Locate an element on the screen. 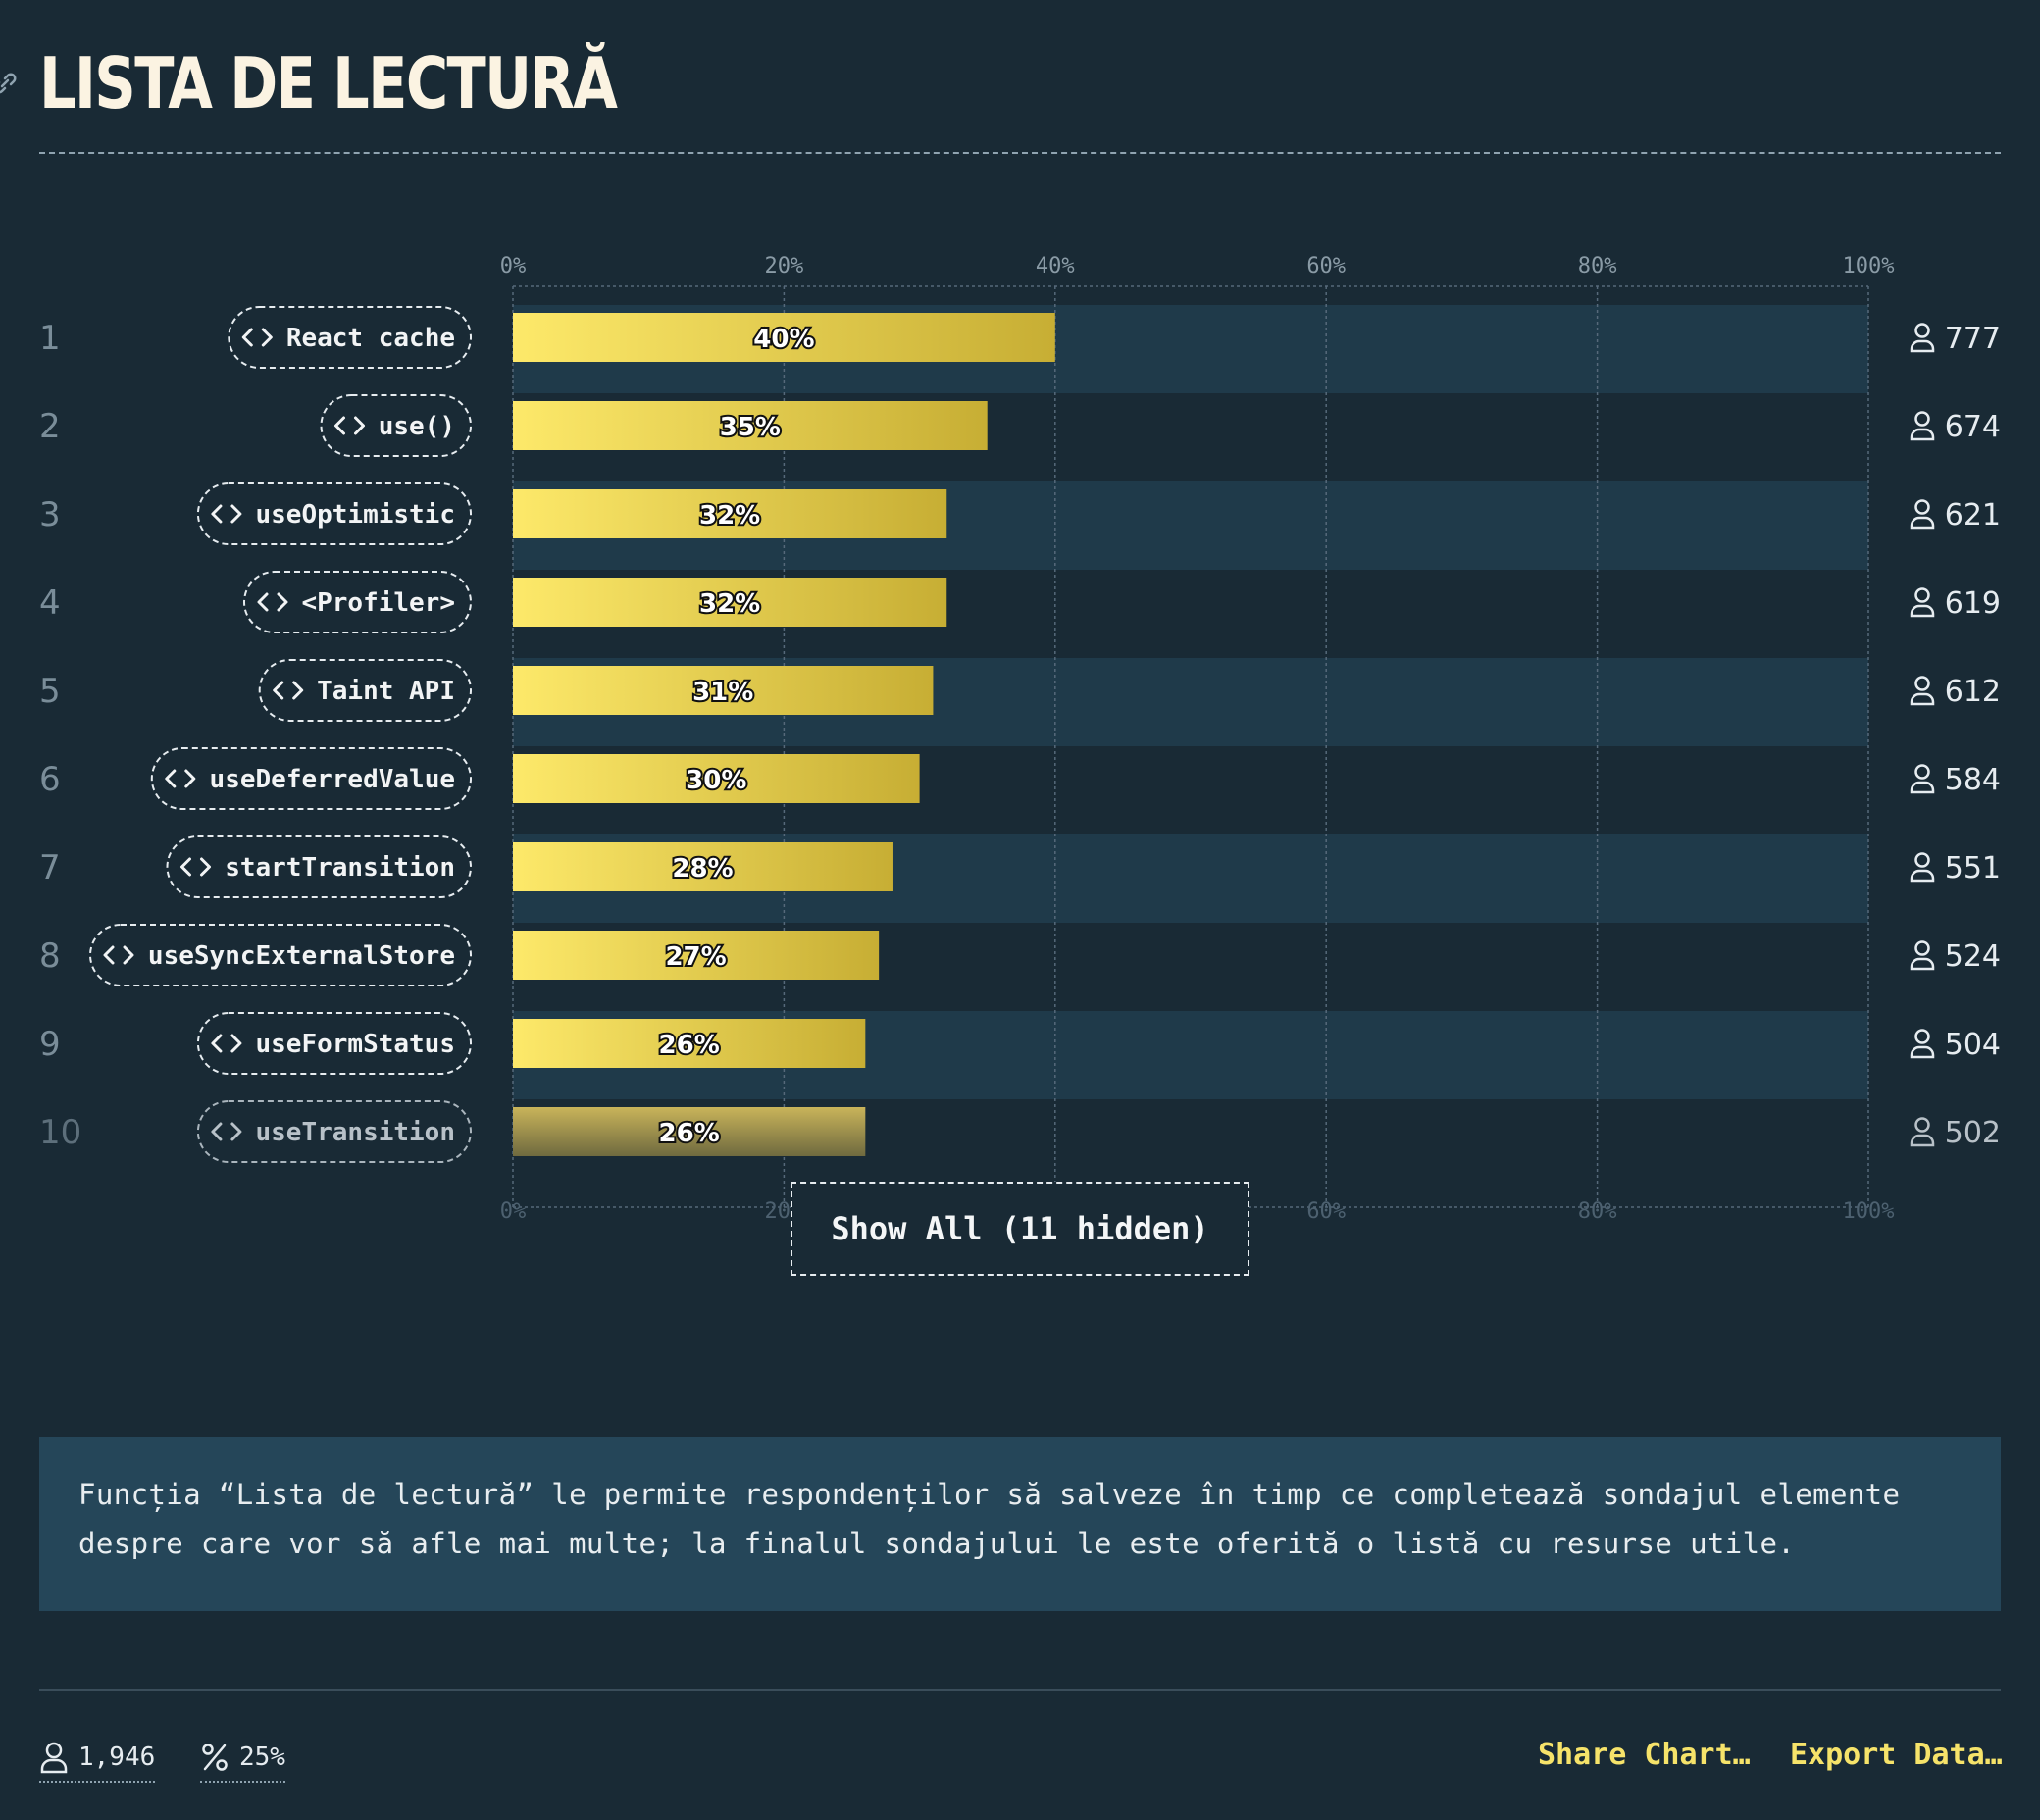  feature-label: useOptimistic is located at coordinates (356, 515).